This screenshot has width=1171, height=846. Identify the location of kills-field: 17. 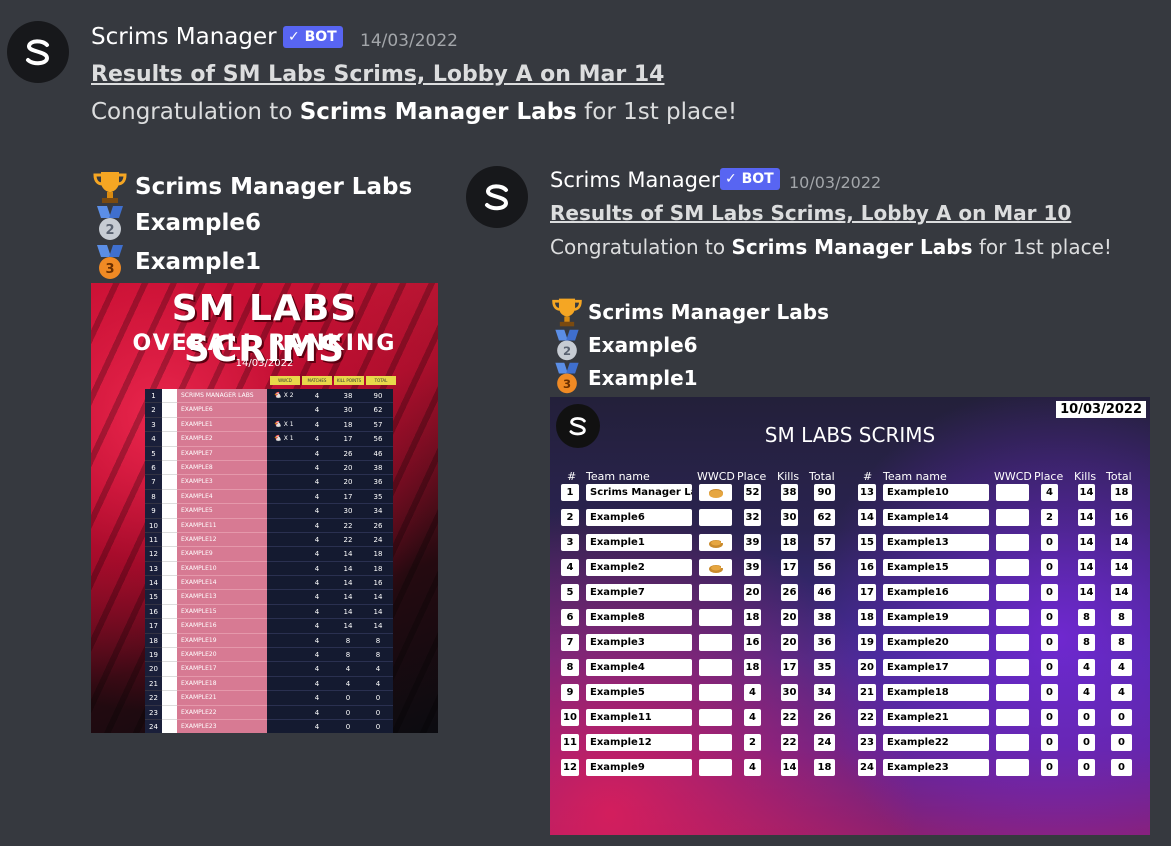
(789, 667).